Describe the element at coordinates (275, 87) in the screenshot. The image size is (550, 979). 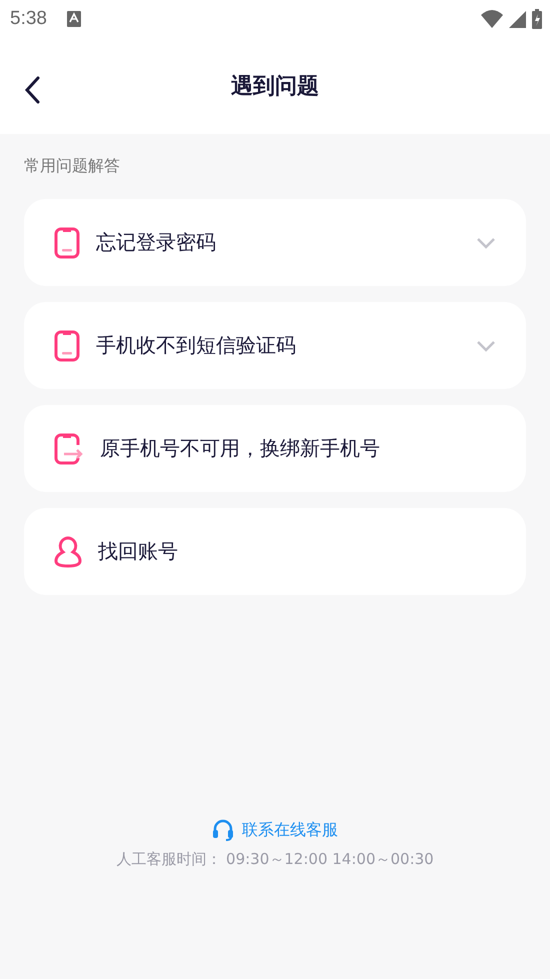
I see `page-title: 遇到问题` at that location.